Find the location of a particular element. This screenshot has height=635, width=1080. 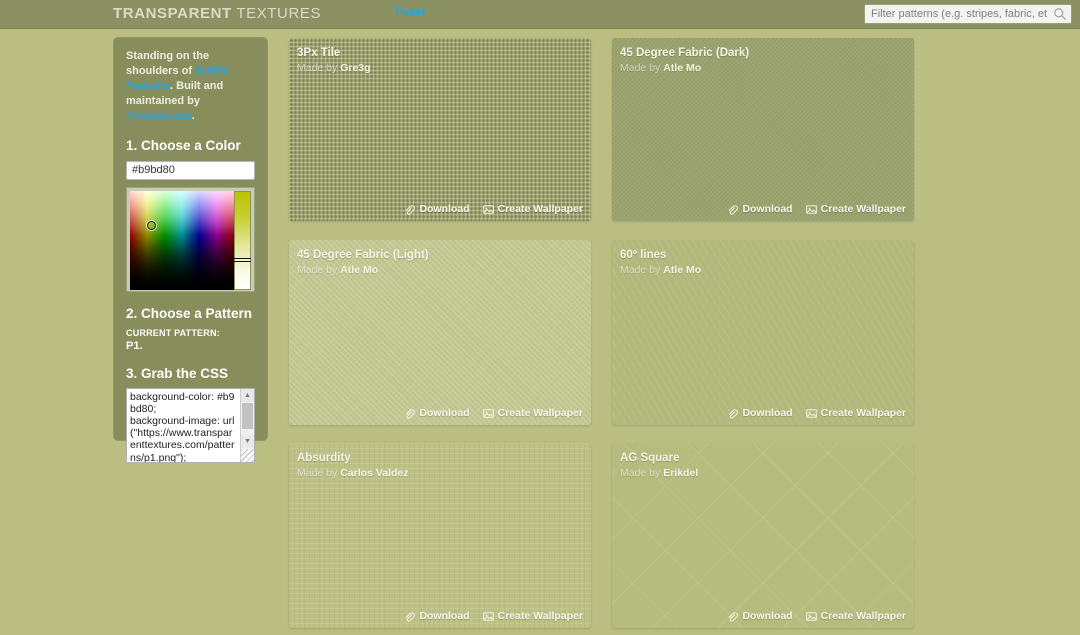

author-name: Erikdel is located at coordinates (681, 473).